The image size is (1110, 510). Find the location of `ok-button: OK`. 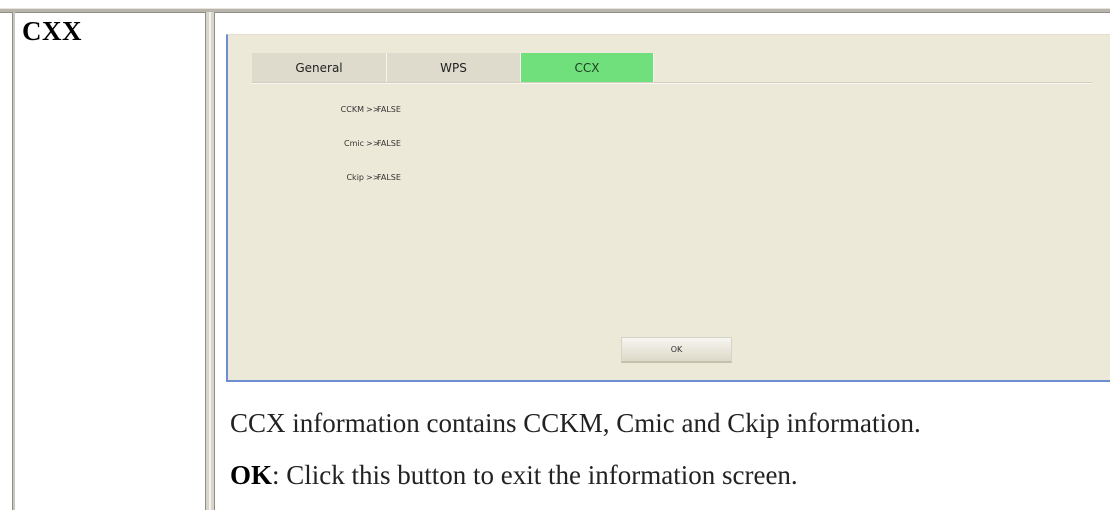

ok-button: OK is located at coordinates (676, 350).